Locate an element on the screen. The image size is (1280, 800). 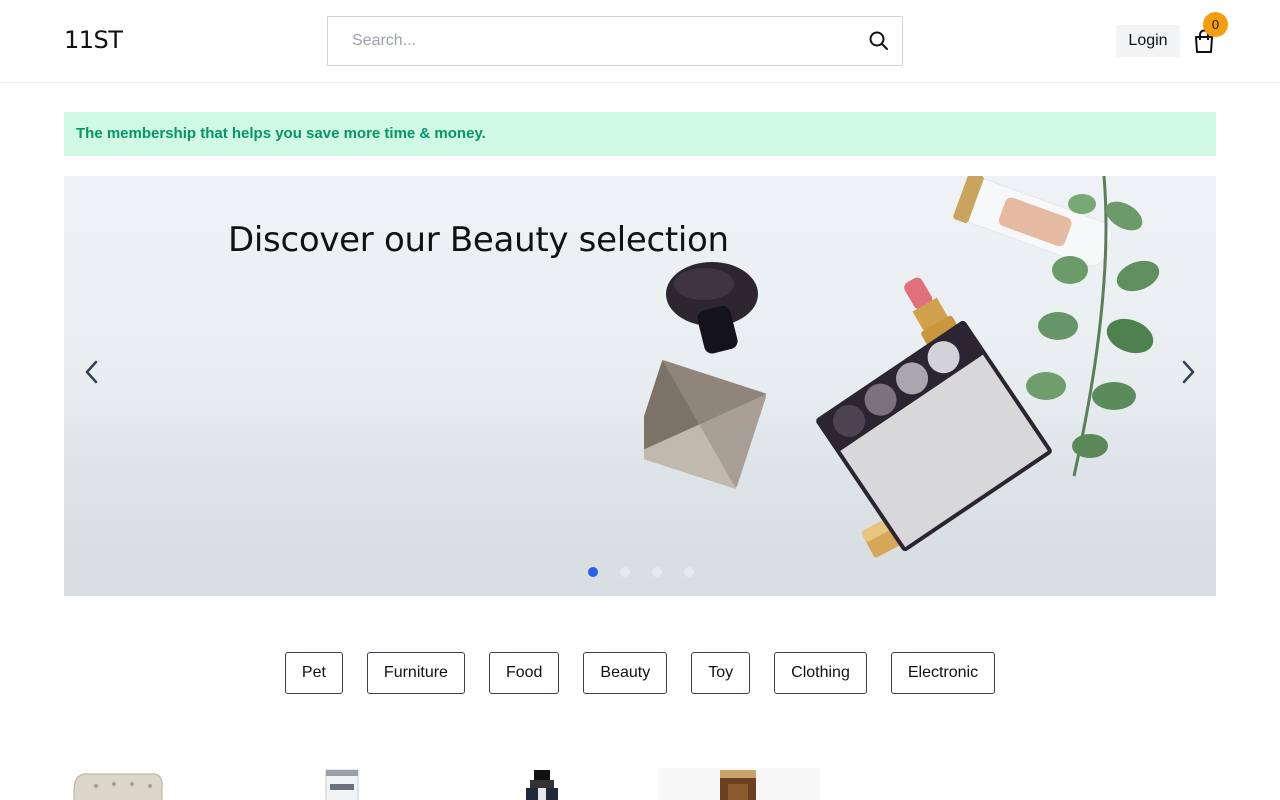
product-image-tube is located at coordinates (342, 780).